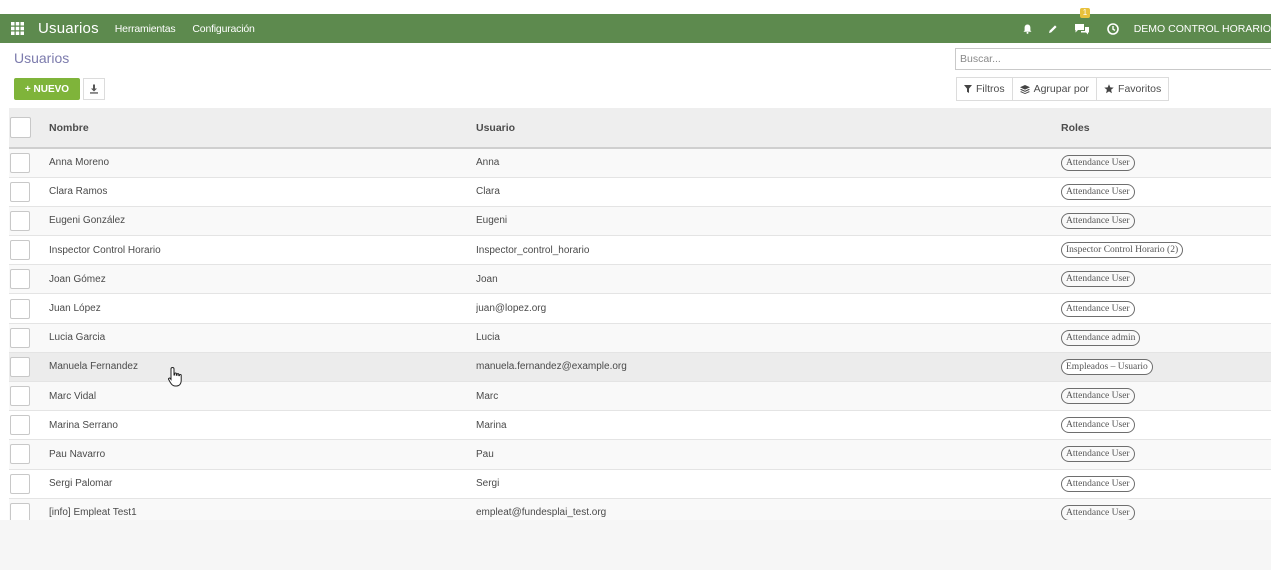  What do you see at coordinates (1082, 25) in the screenshot?
I see `chat-icon: 1` at bounding box center [1082, 25].